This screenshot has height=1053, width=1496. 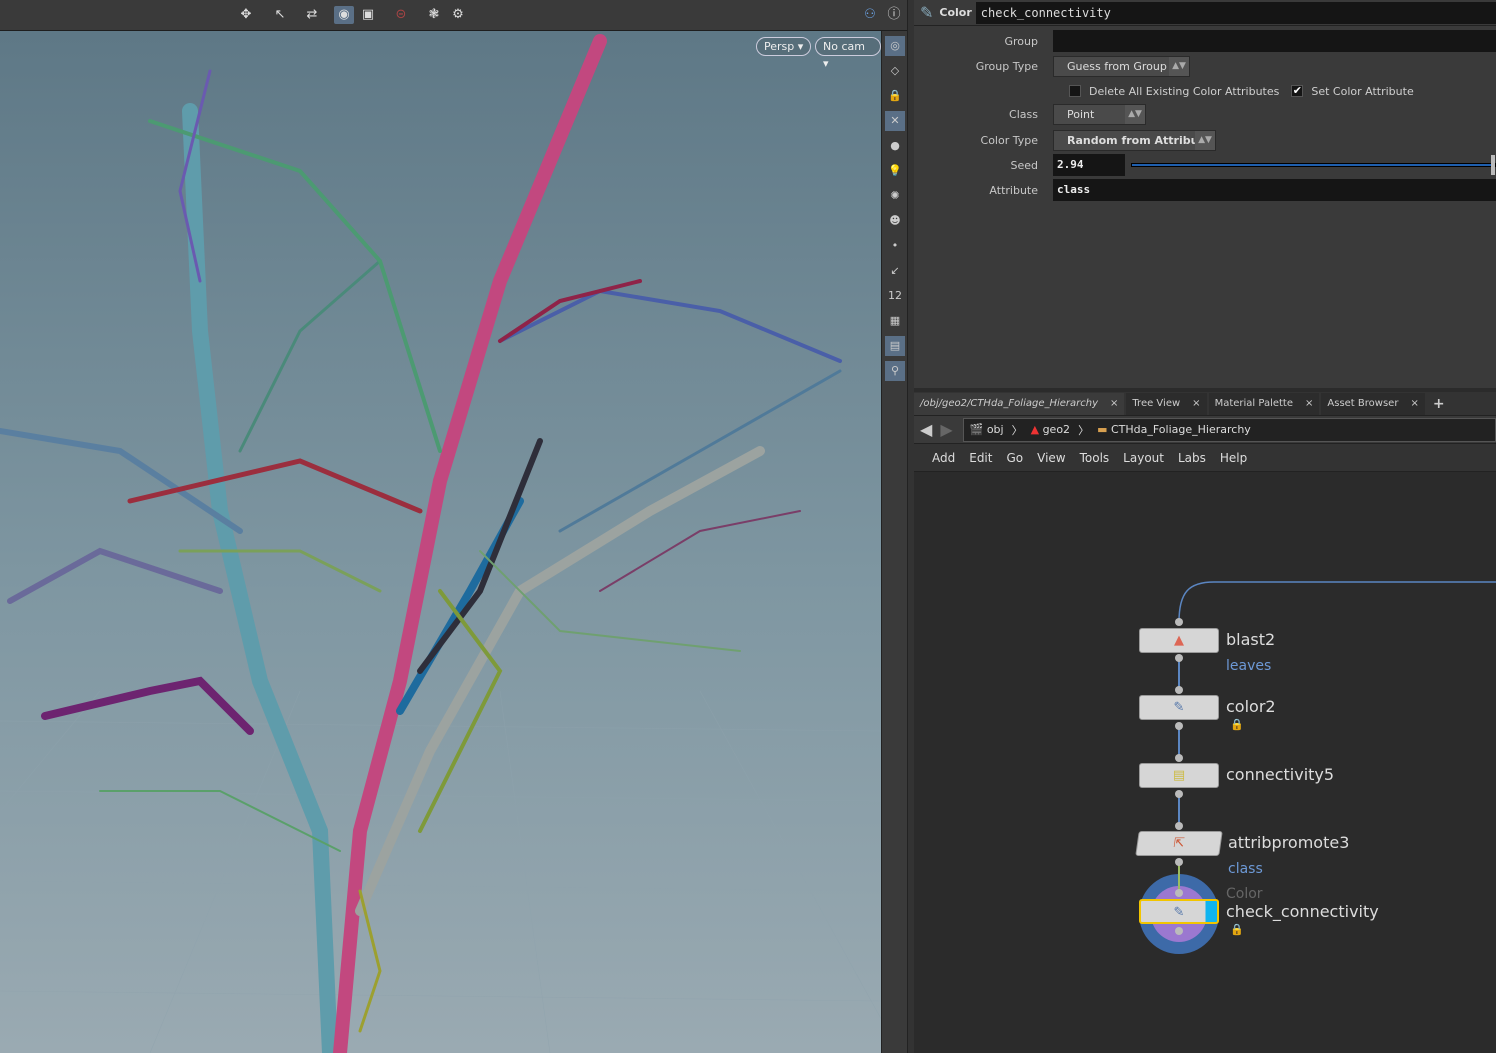 I want to click on light-icon: 💡, so click(x=895, y=171).